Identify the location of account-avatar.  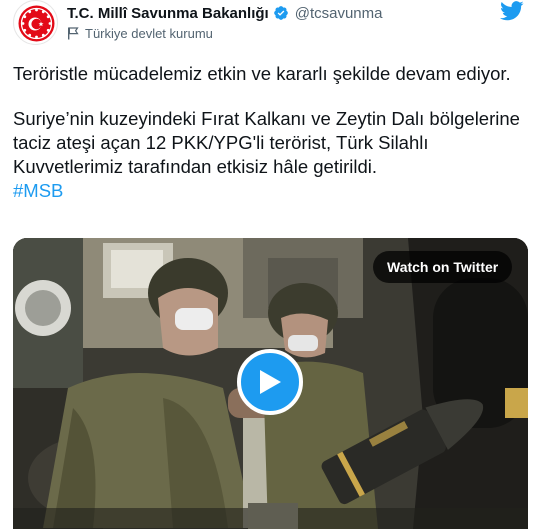
(35, 22).